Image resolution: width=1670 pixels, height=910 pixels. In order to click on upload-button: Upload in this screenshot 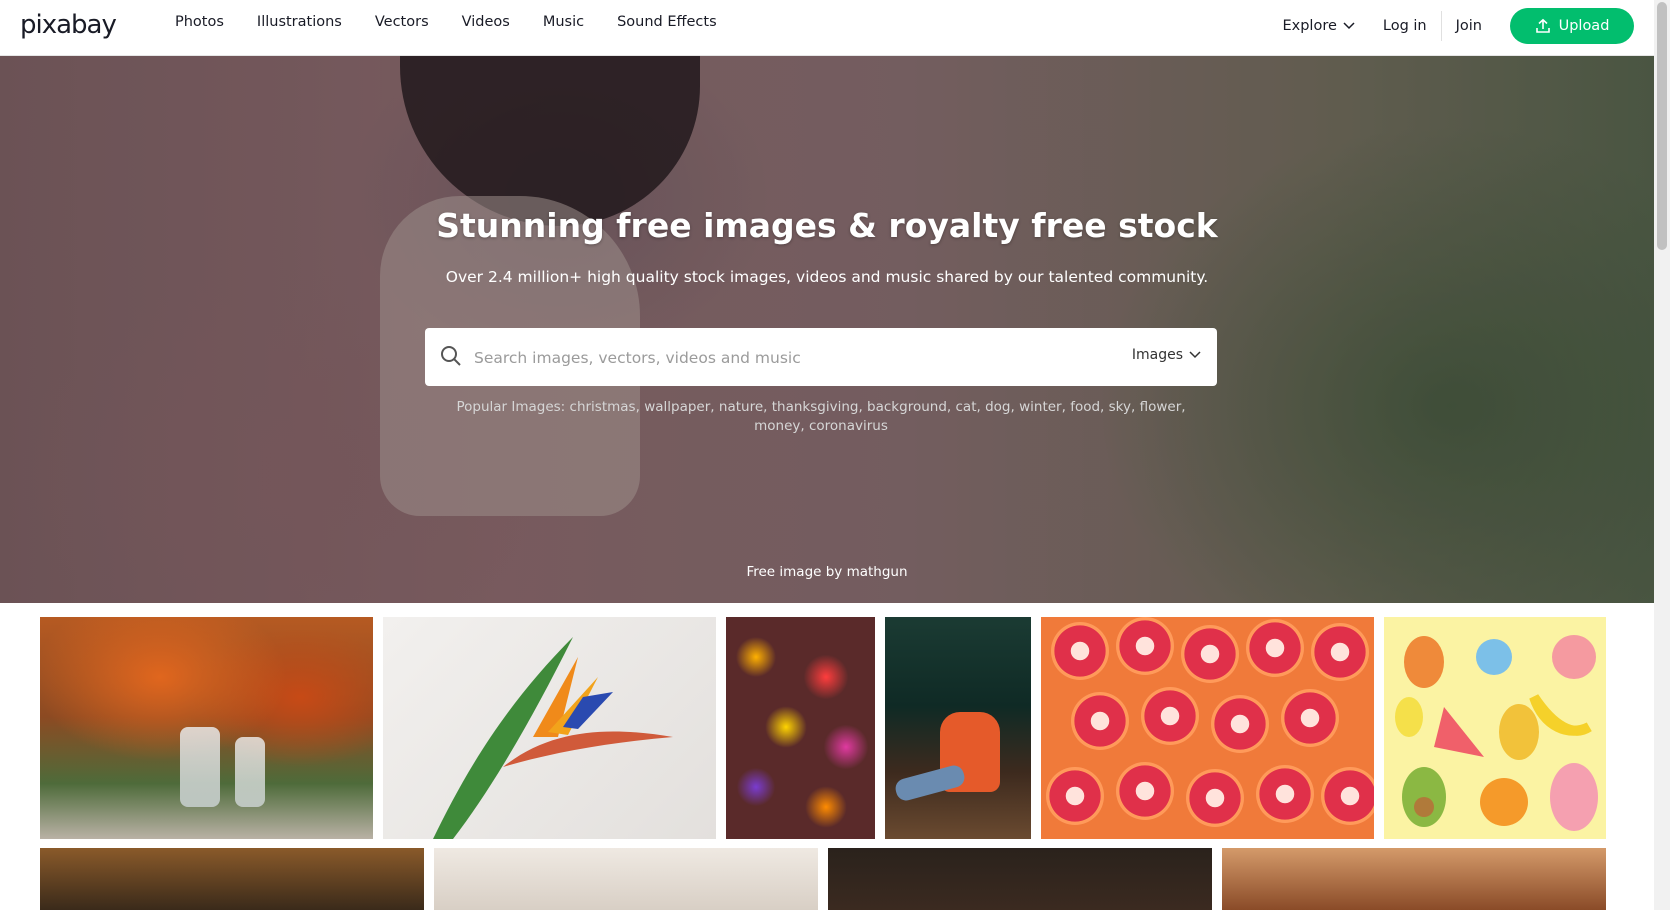, I will do `click(1572, 26)`.